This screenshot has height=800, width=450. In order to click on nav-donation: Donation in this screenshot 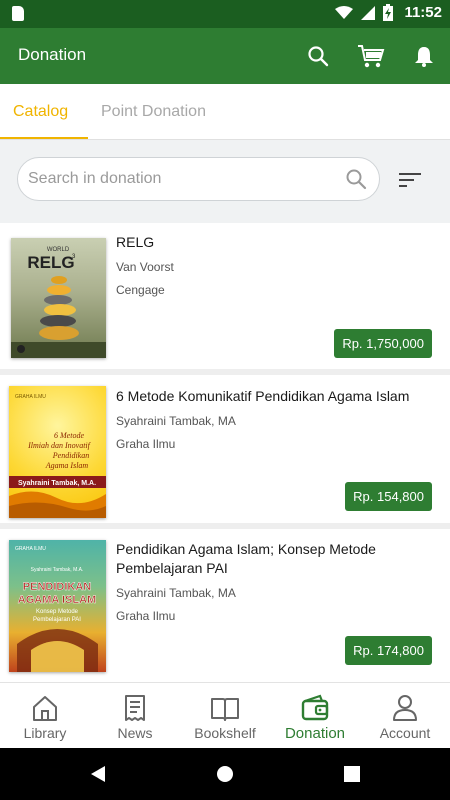, I will do `click(315, 716)`.